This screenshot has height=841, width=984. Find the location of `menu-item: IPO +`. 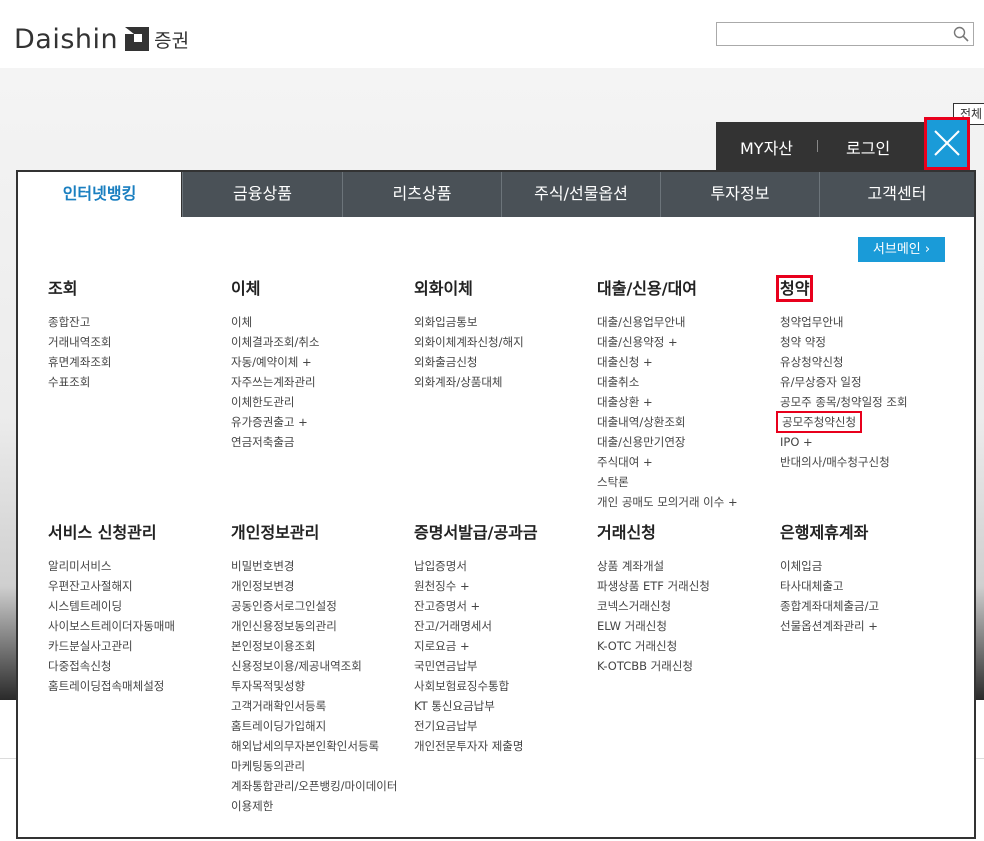

menu-item: IPO + is located at coordinates (871, 442).